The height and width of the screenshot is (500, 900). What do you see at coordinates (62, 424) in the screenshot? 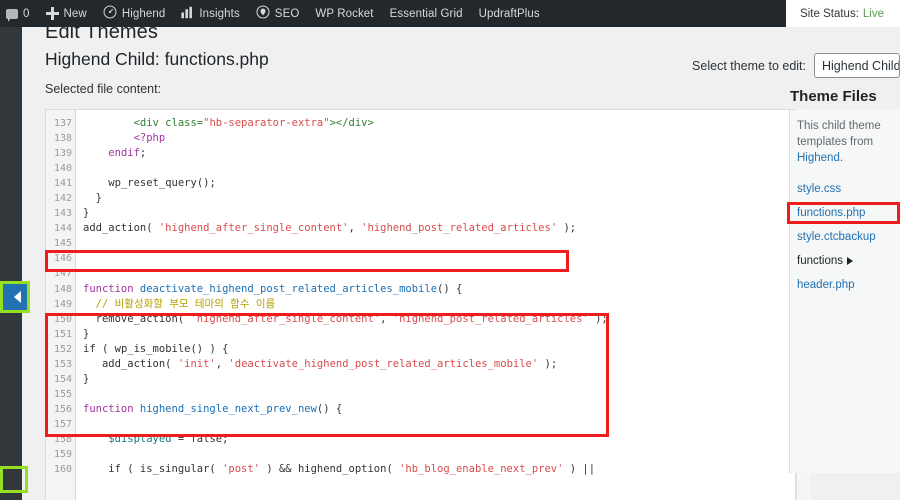
I see `line-number: 157` at bounding box center [62, 424].